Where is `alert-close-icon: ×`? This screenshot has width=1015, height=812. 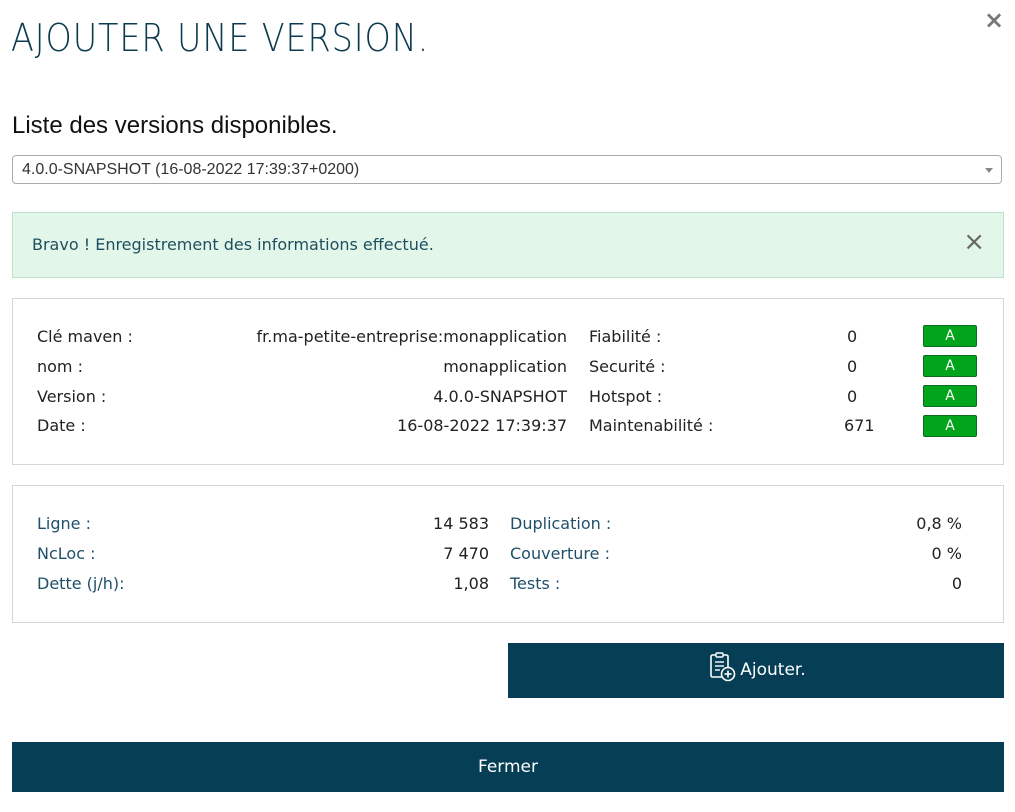 alert-close-icon: × is located at coordinates (974, 242).